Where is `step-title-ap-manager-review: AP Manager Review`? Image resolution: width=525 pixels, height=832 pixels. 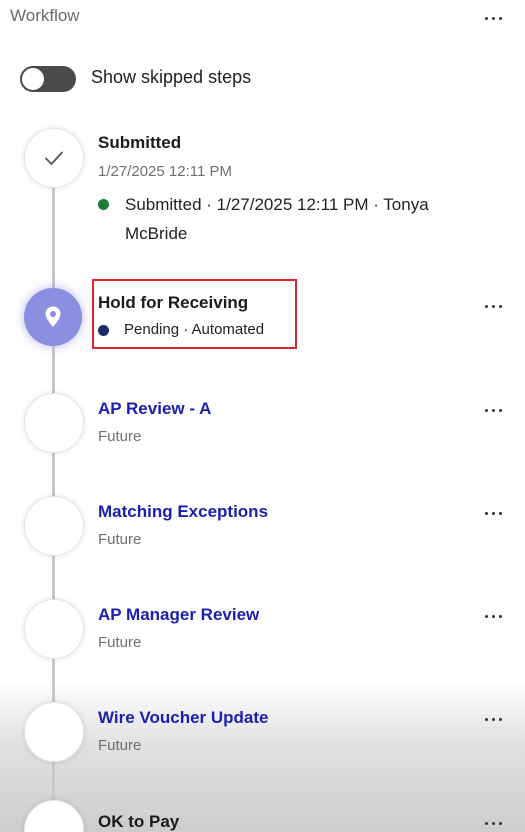 step-title-ap-manager-review: AP Manager Review is located at coordinates (178, 615).